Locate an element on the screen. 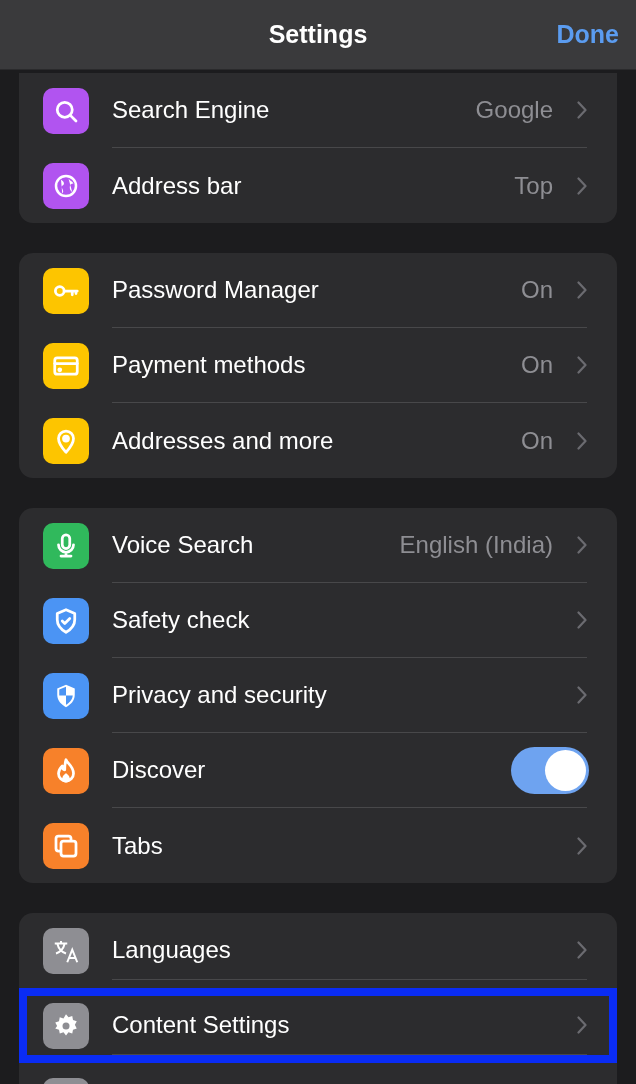  setting-label: Discover is located at coordinates (159, 770).